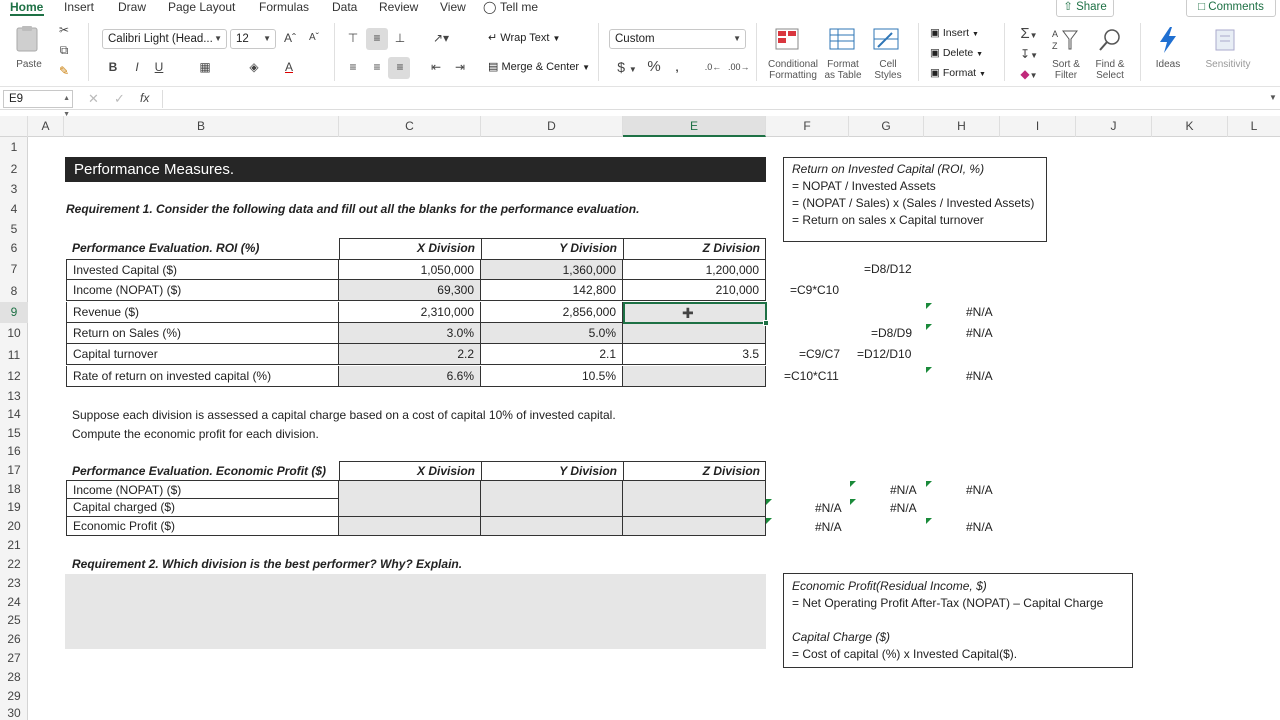  I want to click on column-header-h: H, so click(962, 126).